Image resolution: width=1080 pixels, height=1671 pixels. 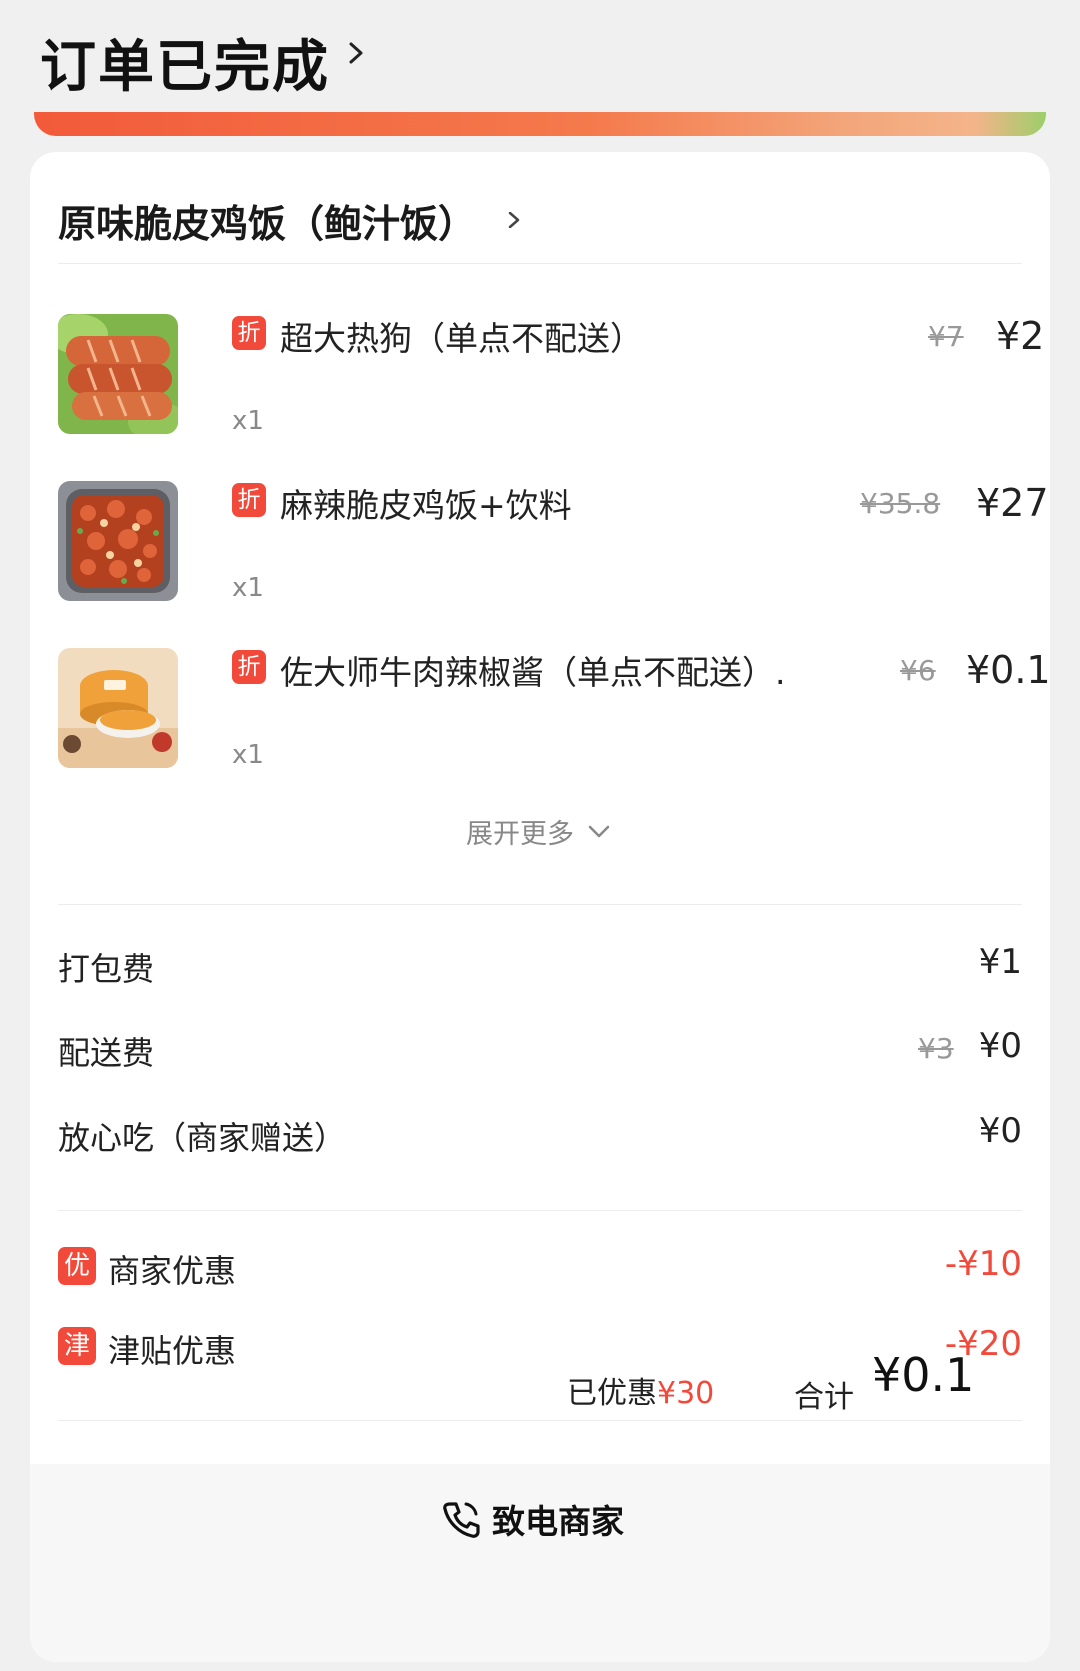 I want to click on list-item: 折 麻辣脆皮鸡饭+饮料 x1 ¥35.8 ¥27, so click(x=553, y=542).